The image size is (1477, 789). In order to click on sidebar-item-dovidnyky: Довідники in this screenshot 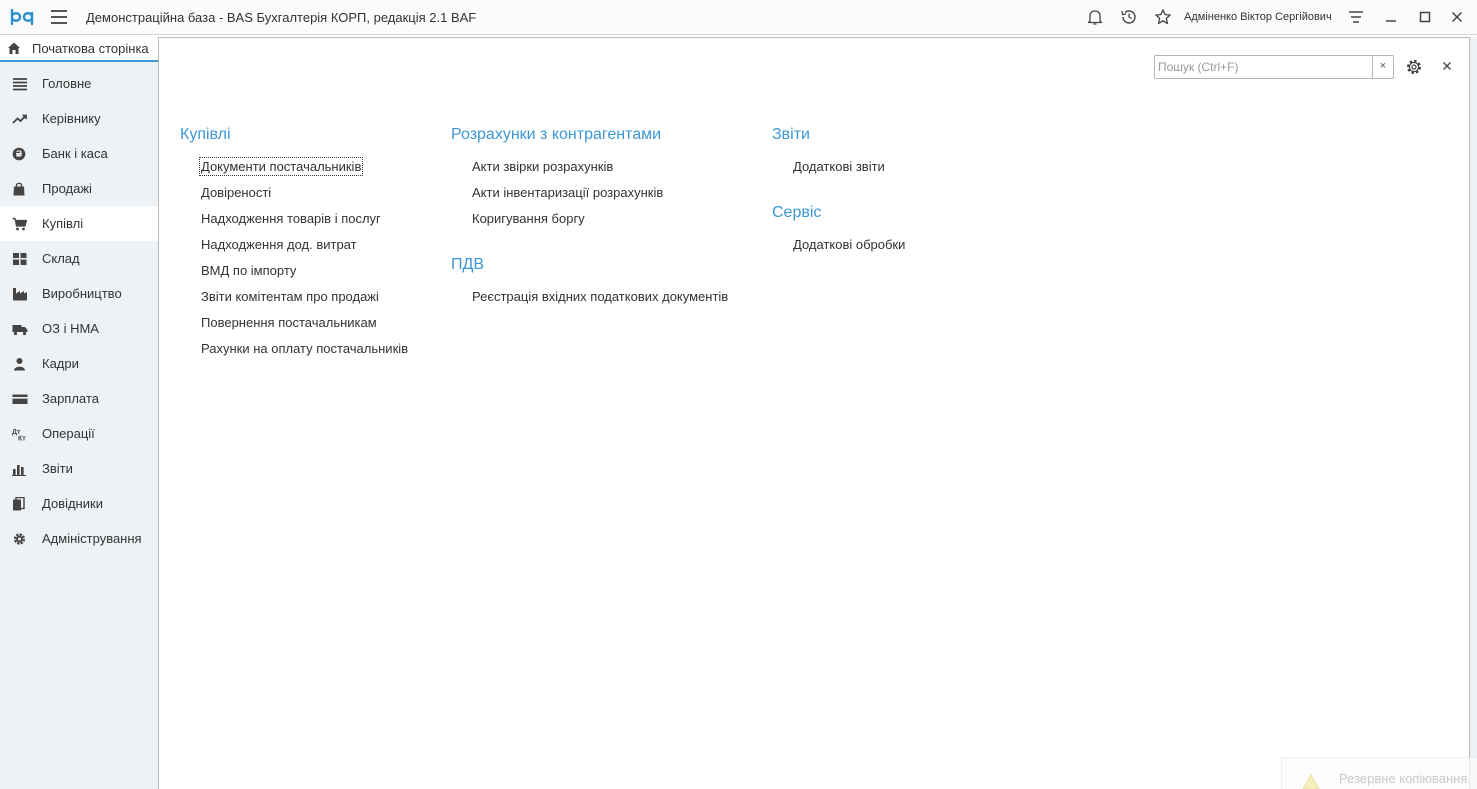, I will do `click(79, 503)`.